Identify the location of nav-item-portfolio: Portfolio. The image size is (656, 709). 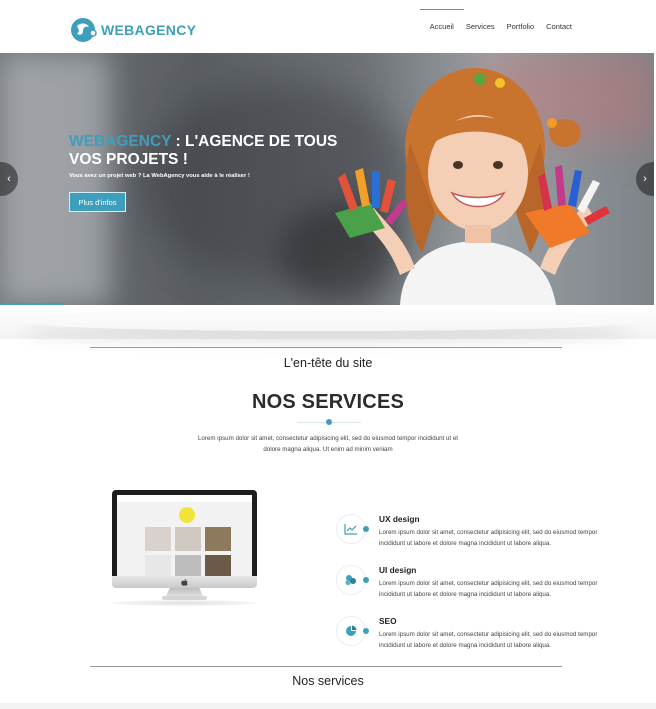
(521, 26).